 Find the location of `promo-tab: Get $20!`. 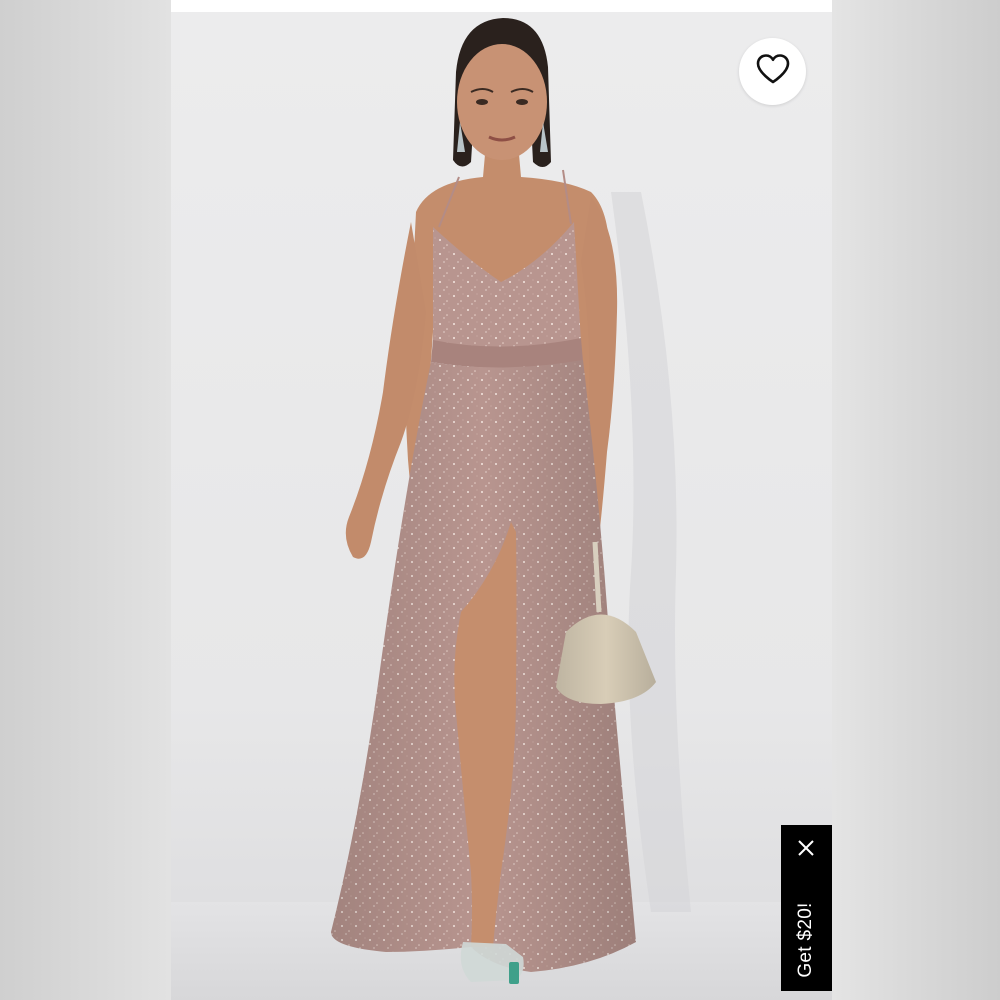

promo-tab: Get $20! is located at coordinates (806, 908).